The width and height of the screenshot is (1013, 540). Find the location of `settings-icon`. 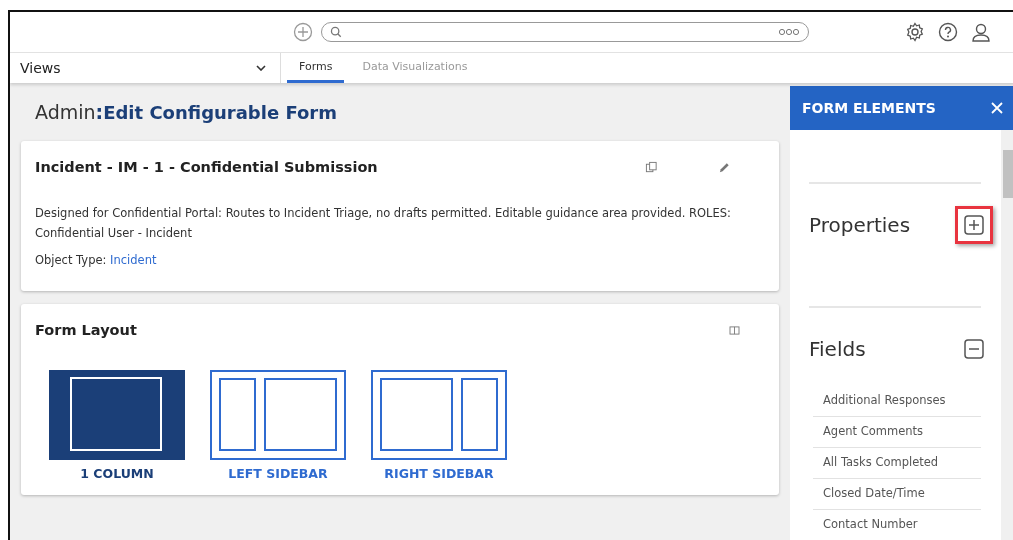

settings-icon is located at coordinates (915, 32).